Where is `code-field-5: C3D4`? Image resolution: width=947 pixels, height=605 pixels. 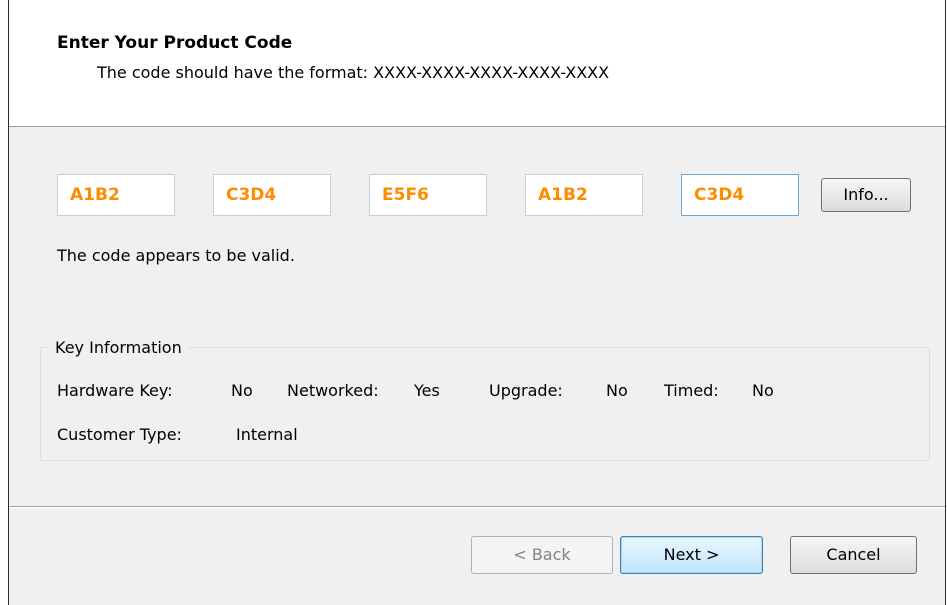
code-field-5: C3D4 is located at coordinates (740, 195).